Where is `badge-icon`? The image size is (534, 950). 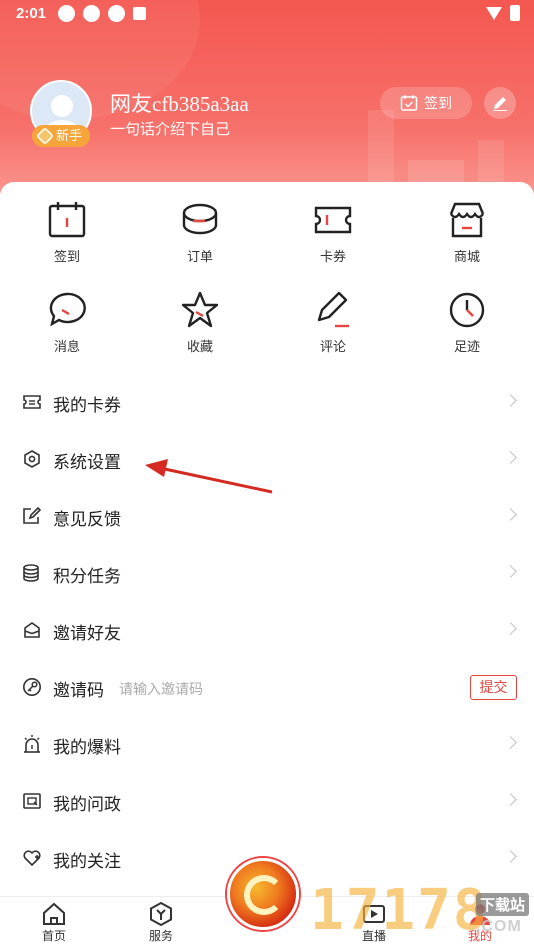 badge-icon is located at coordinates (45, 136).